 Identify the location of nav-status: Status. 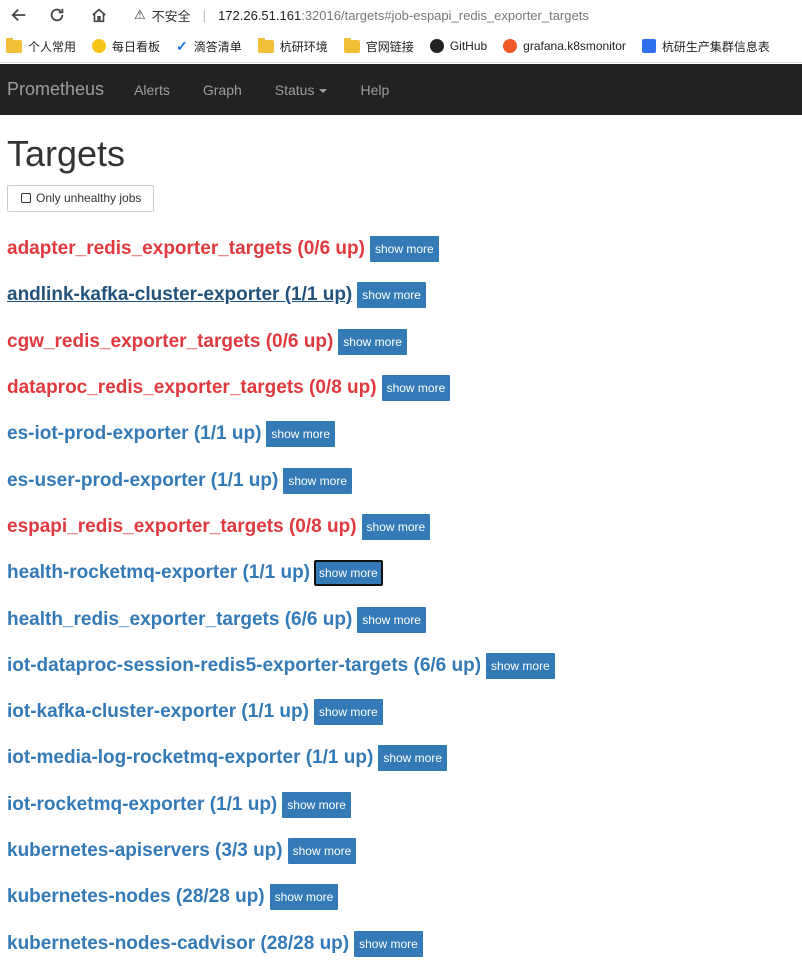
(301, 90).